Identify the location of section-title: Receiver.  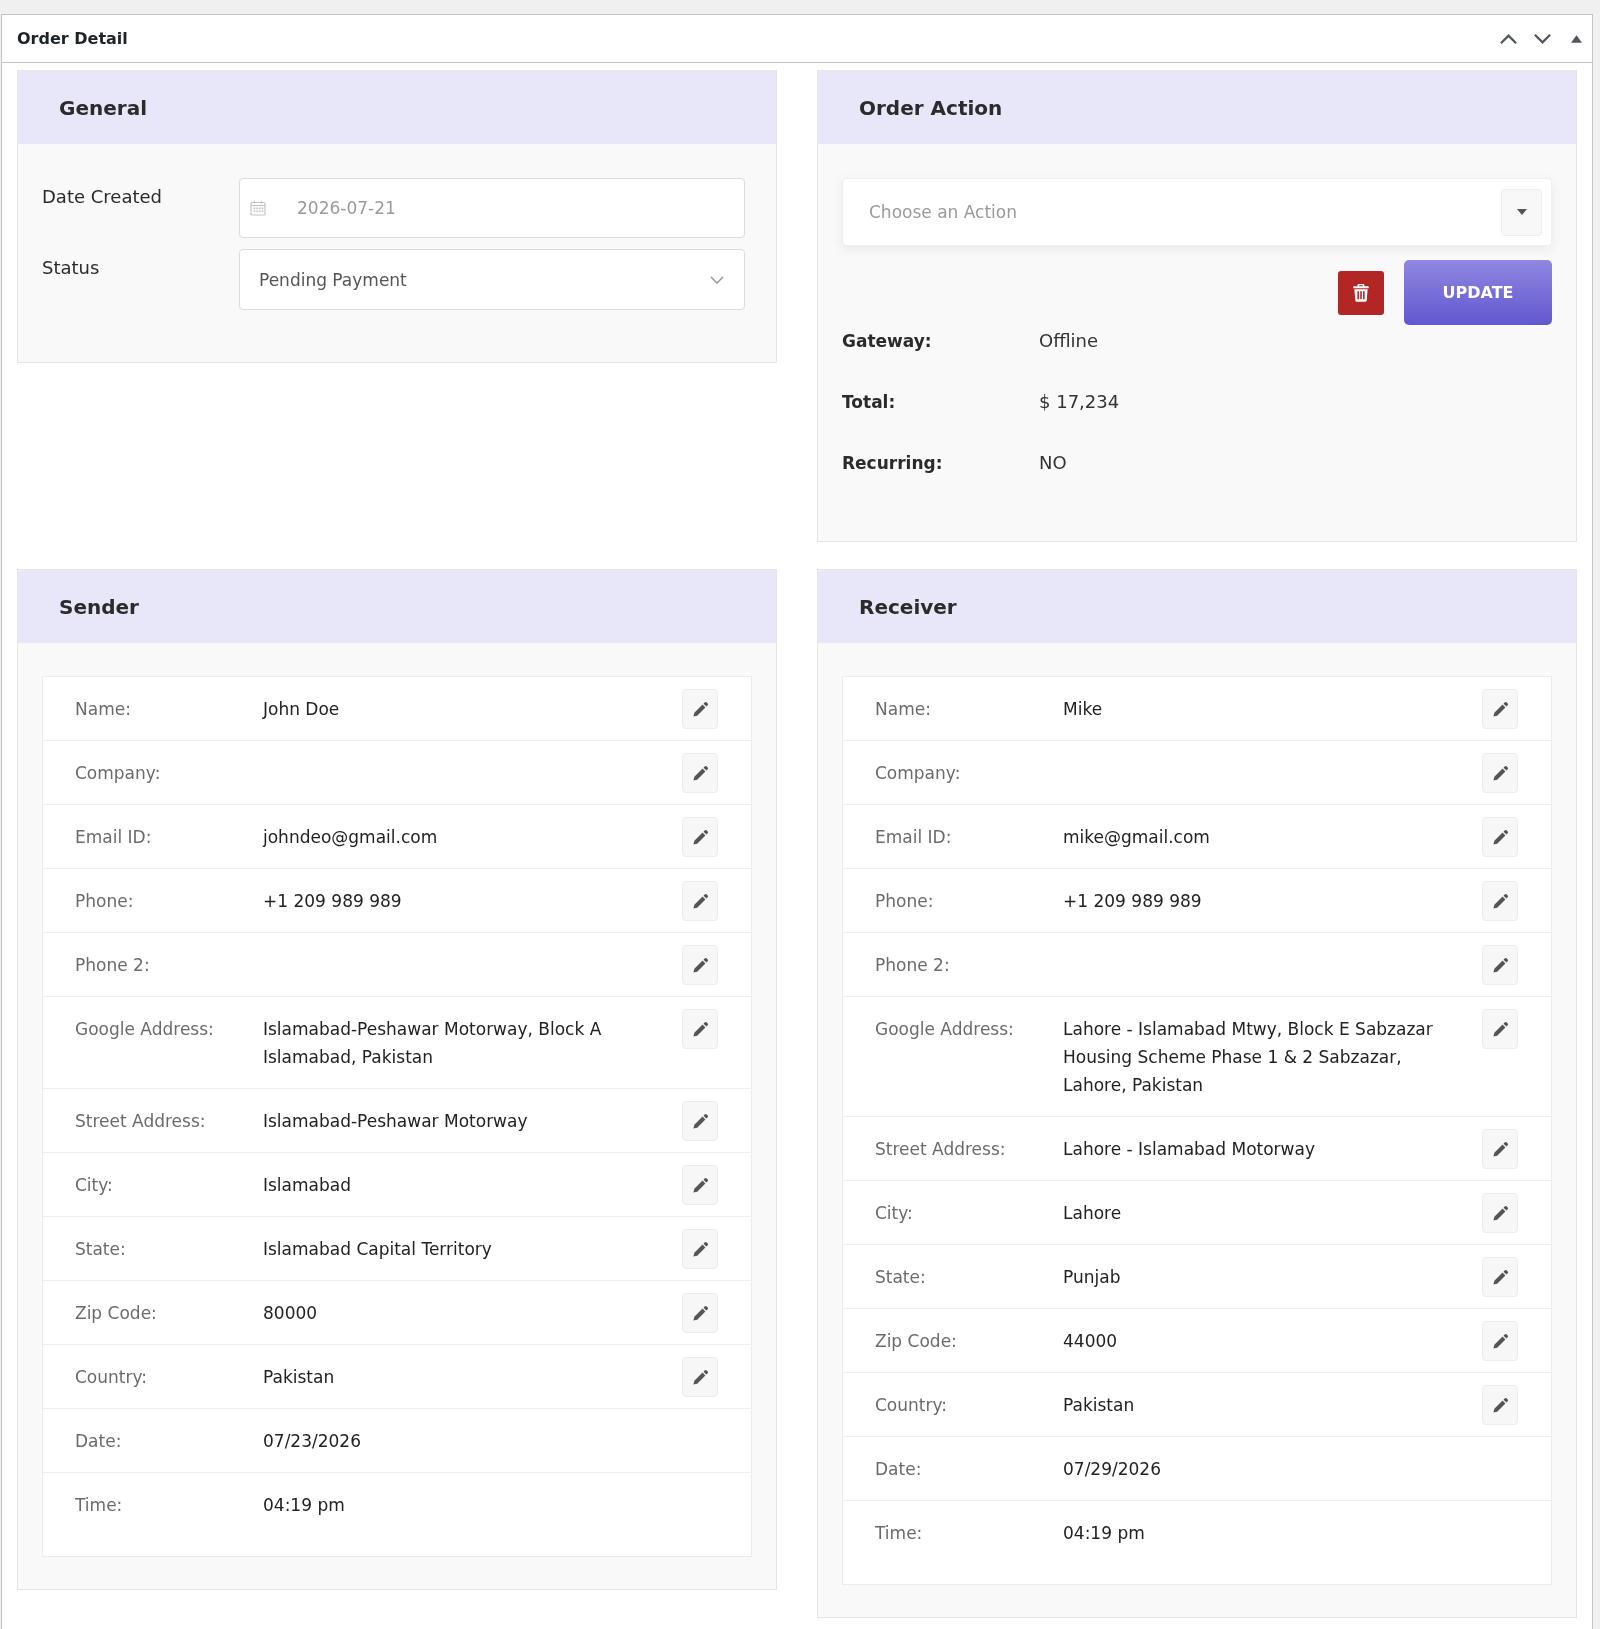
(908, 606).